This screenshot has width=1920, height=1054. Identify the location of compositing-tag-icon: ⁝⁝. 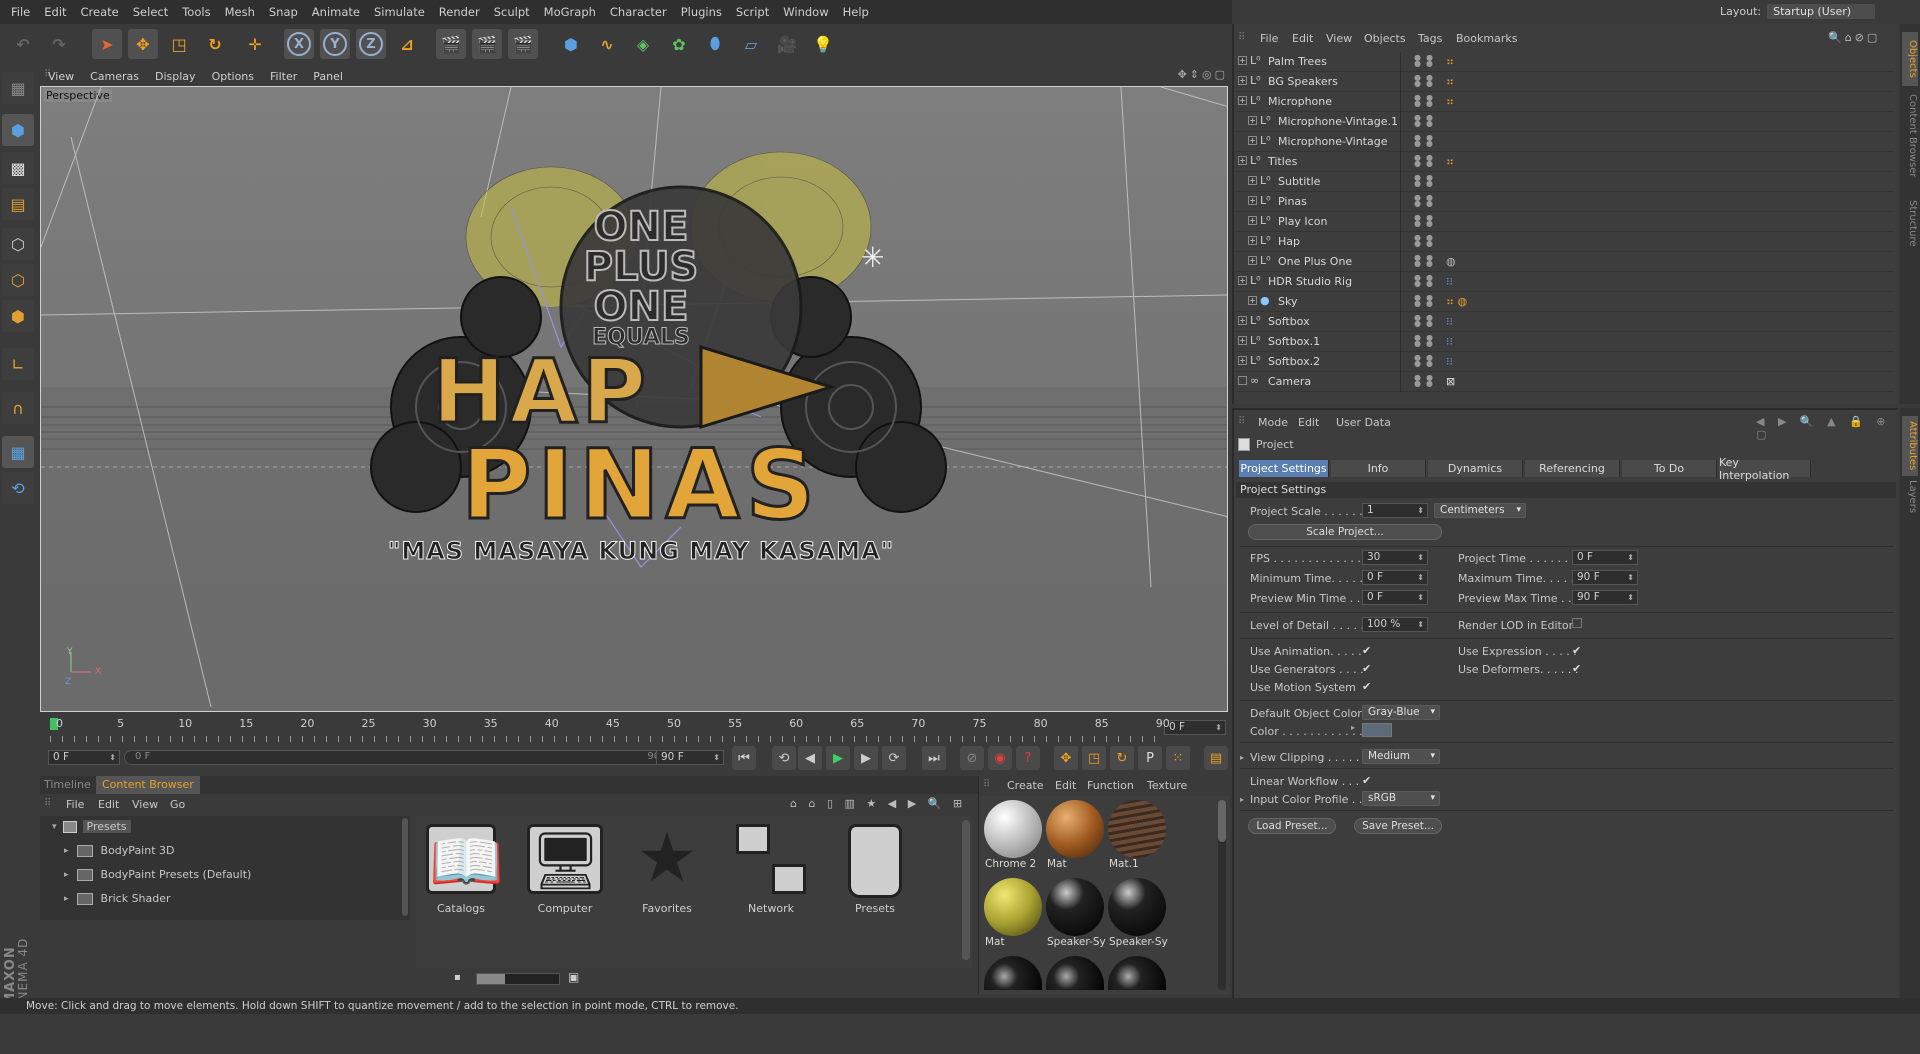
(1449, 361).